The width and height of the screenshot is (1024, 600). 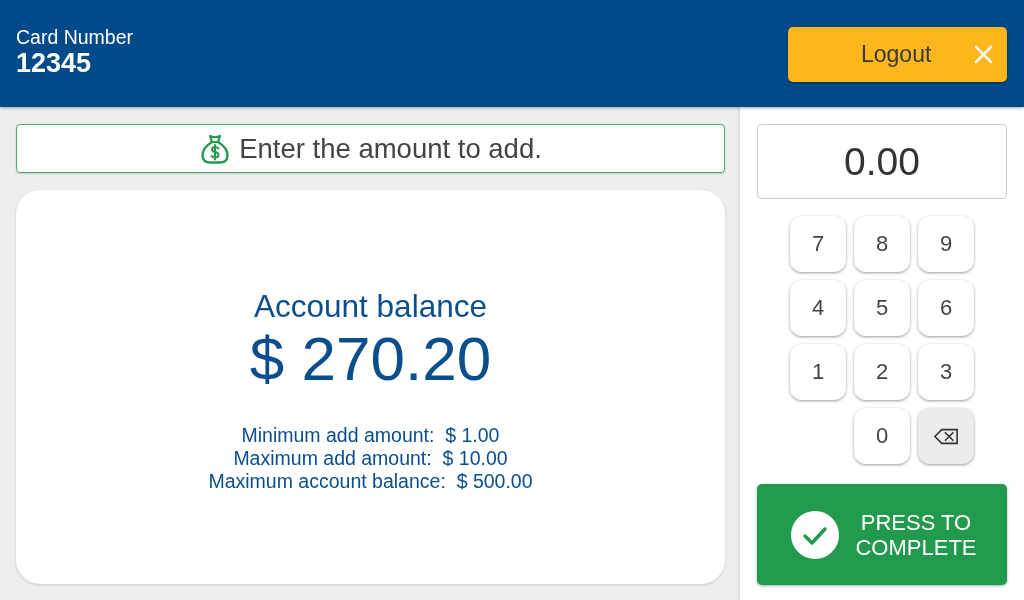 I want to click on limit-text: Minimum add amount: $ 1.00, so click(x=370, y=435).